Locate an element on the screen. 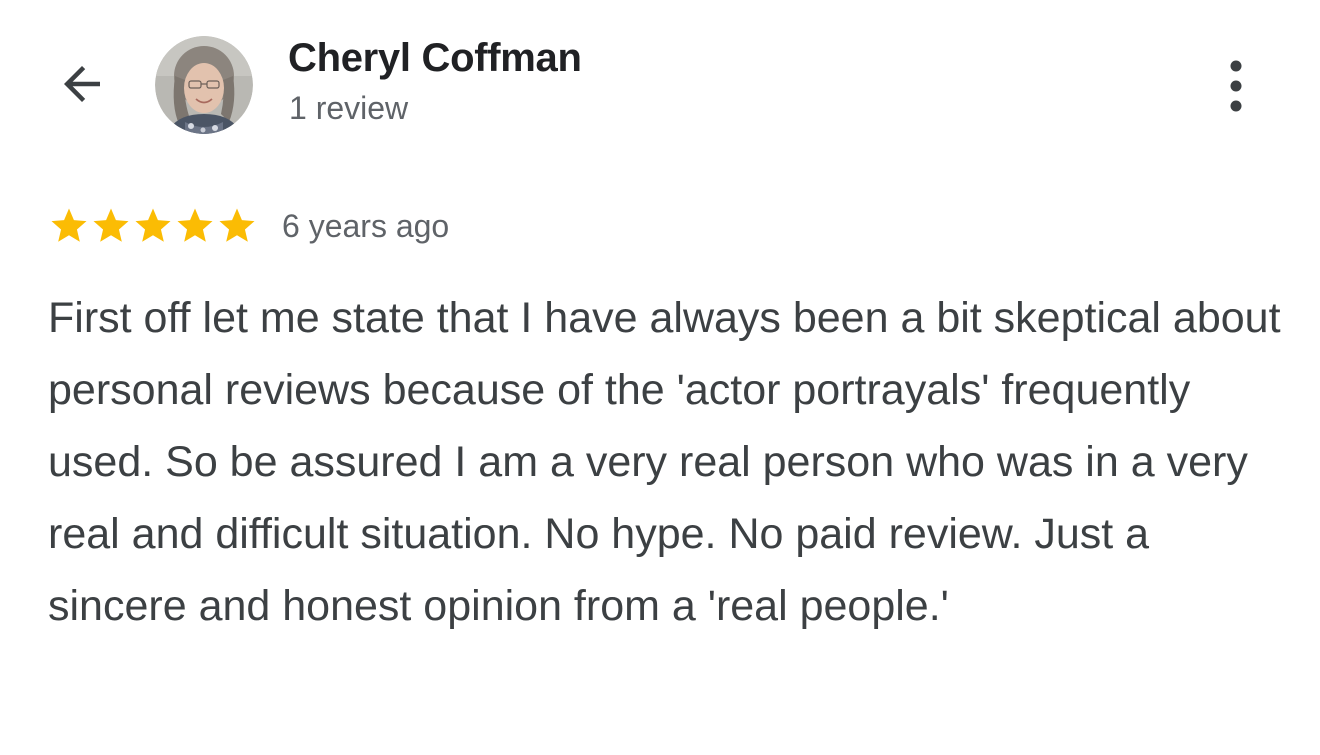 The image size is (1320, 755). rating-row: 6 years ago is located at coordinates (248, 226).